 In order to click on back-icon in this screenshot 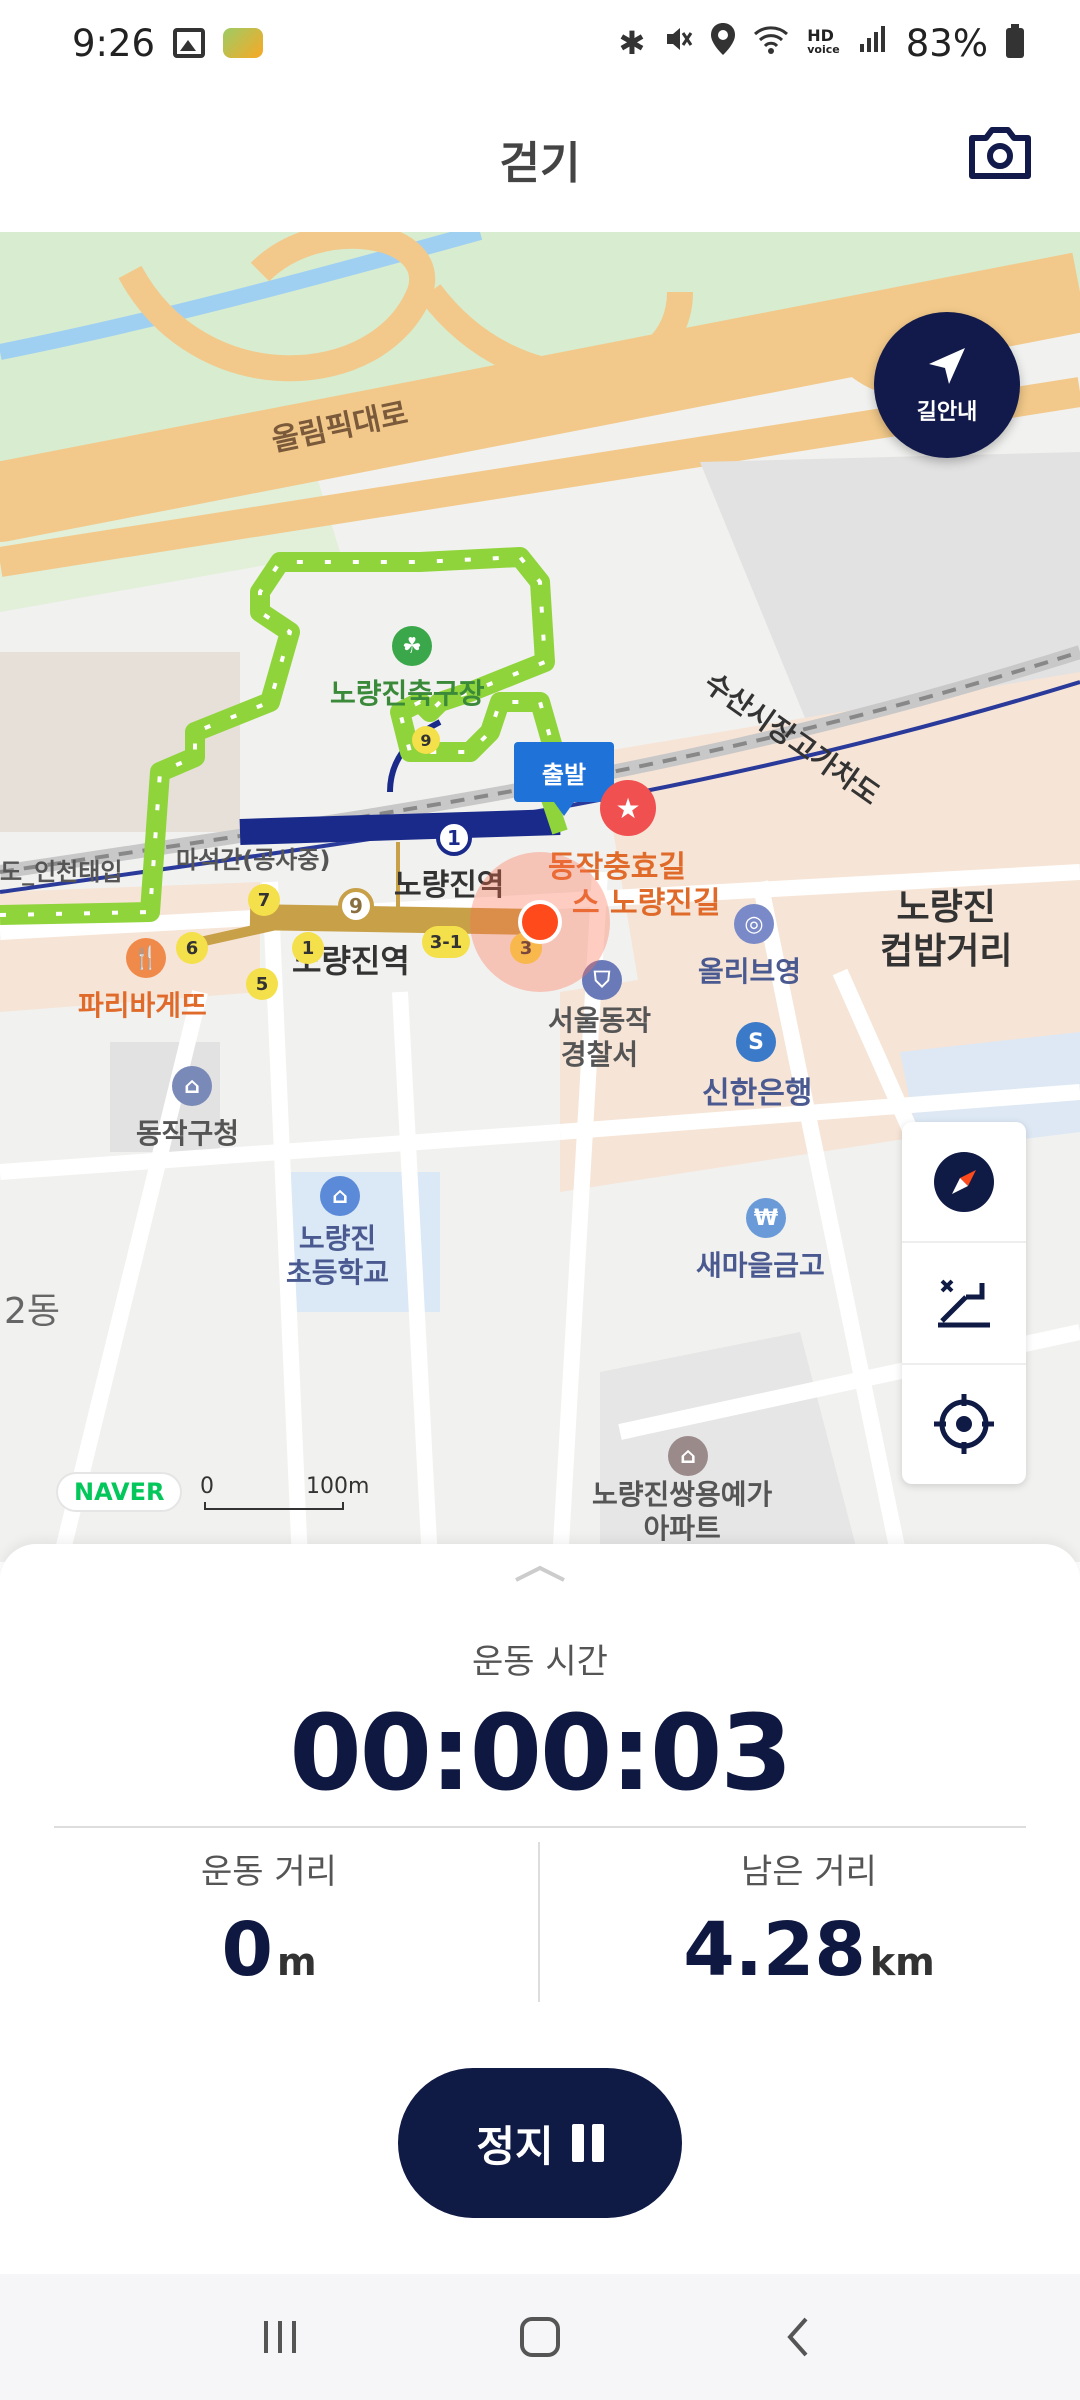, I will do `click(800, 2337)`.